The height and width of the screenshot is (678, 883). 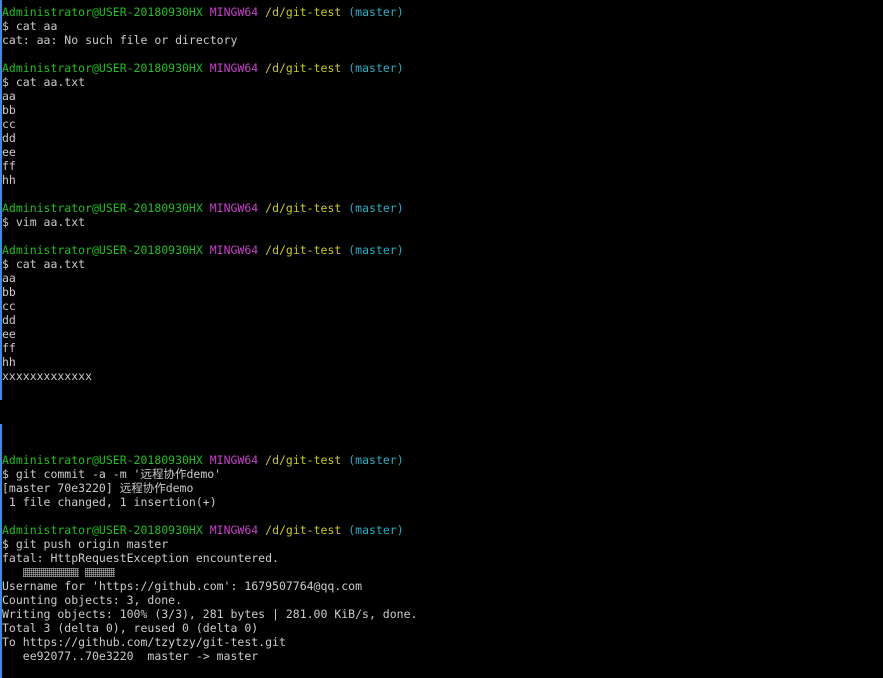 What do you see at coordinates (130, 656) in the screenshot?
I see `output-line: ee92077..70e3220 master -> master` at bounding box center [130, 656].